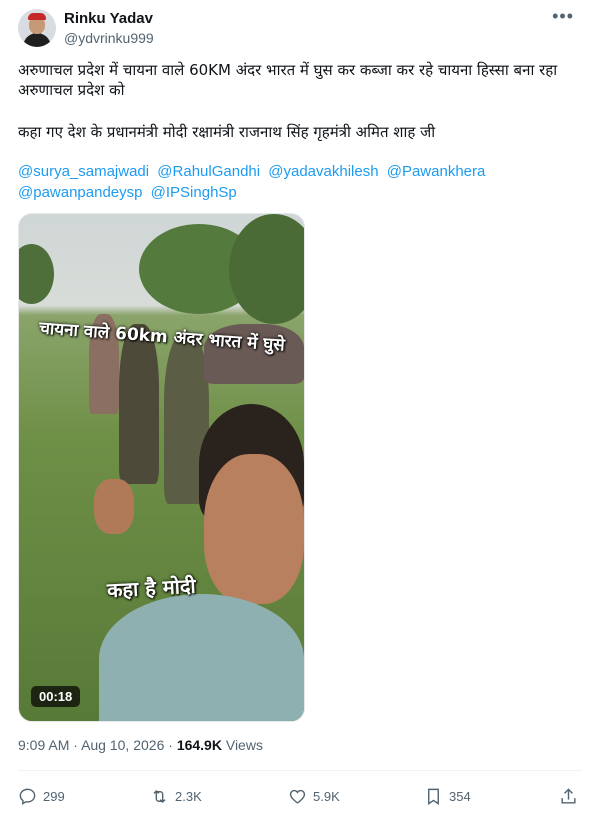 Image resolution: width=600 pixels, height=819 pixels. I want to click on like-count: 5.9K, so click(326, 796).